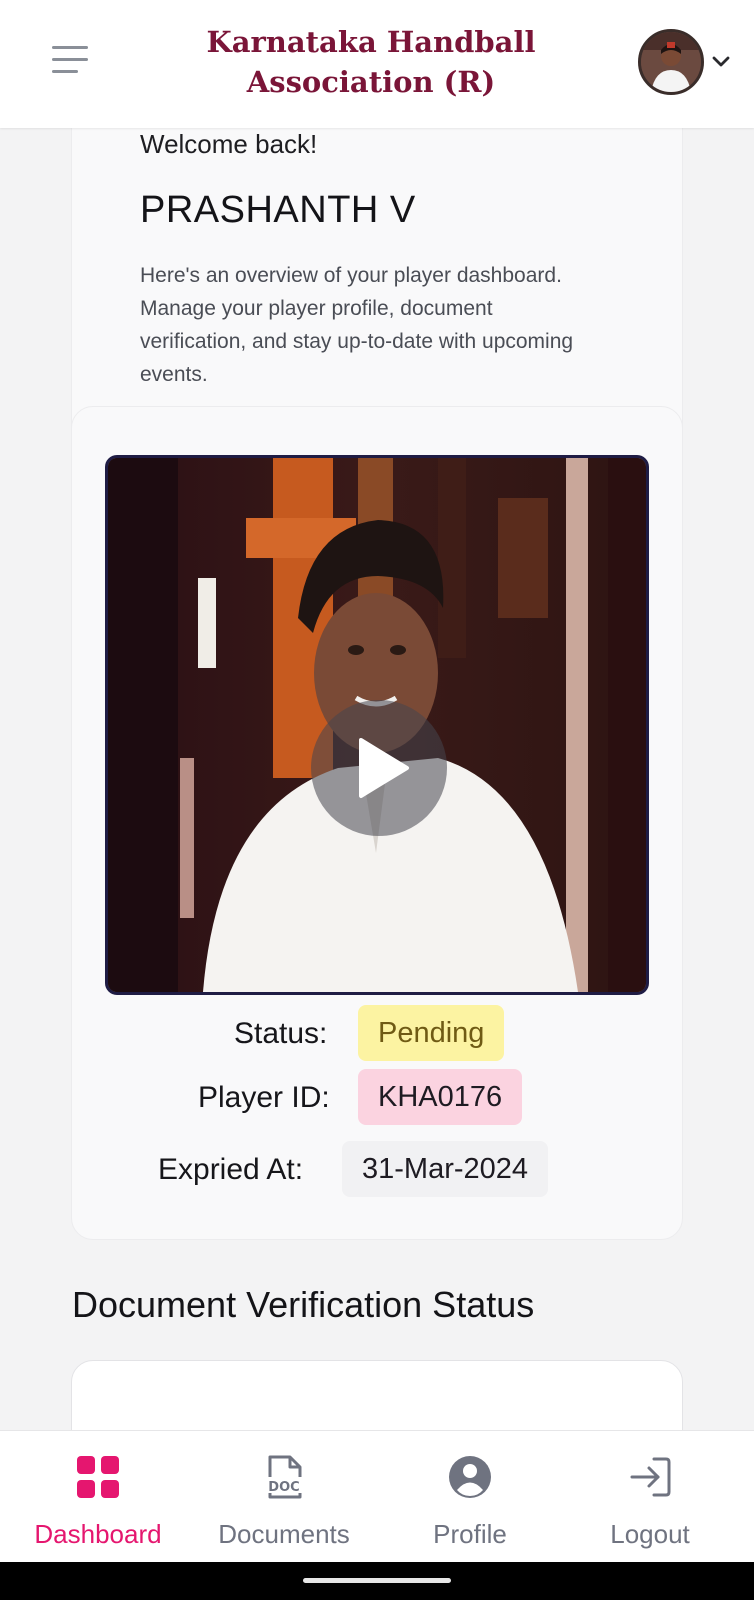 This screenshot has height=1600, width=754. What do you see at coordinates (284, 1534) in the screenshot?
I see `nav-documents-label: Documents` at bounding box center [284, 1534].